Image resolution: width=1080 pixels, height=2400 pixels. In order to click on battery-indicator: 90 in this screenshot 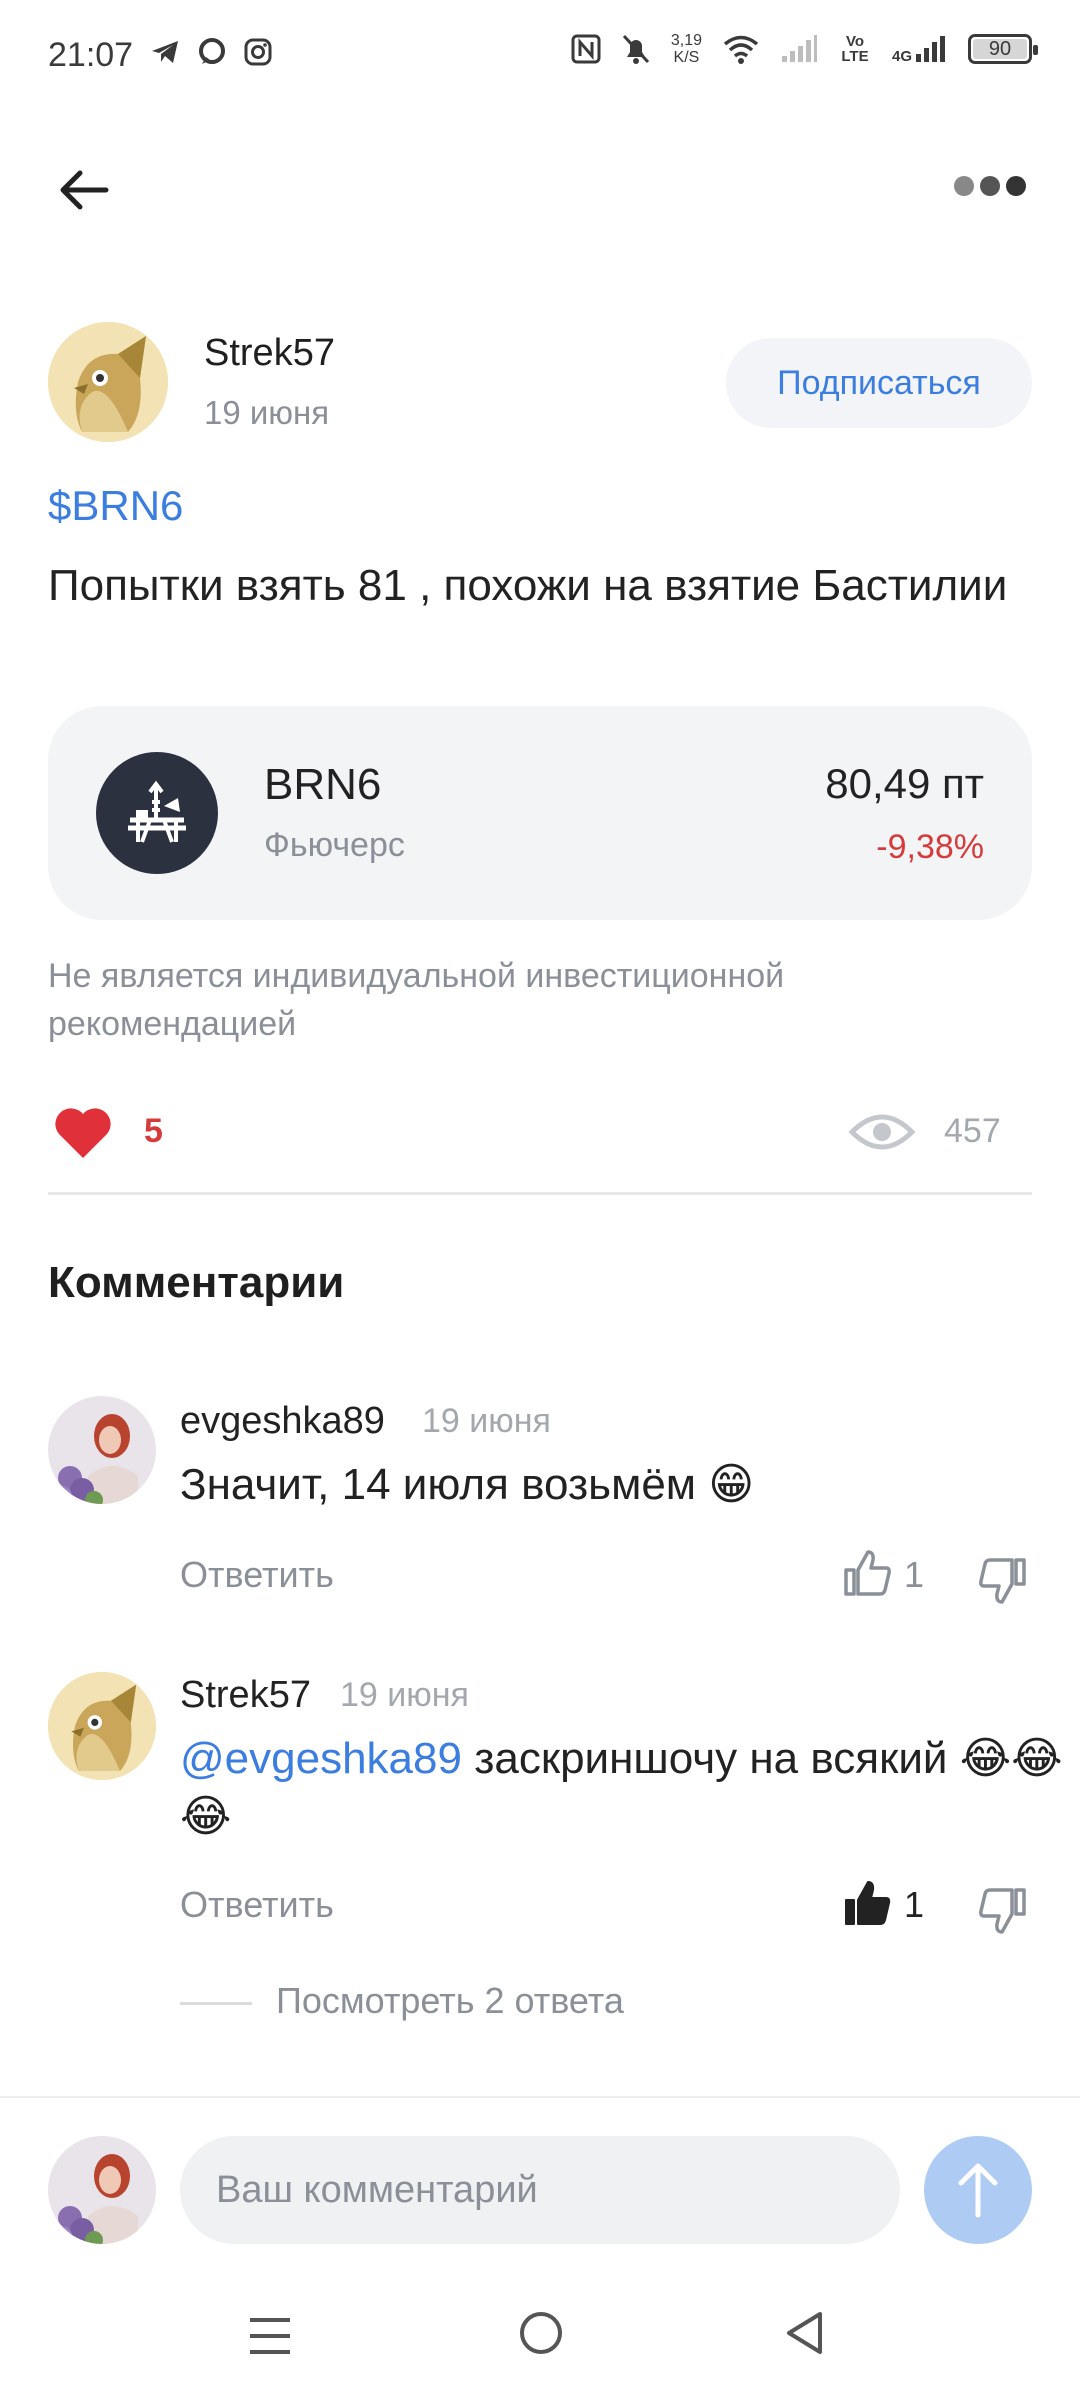, I will do `click(1003, 49)`.